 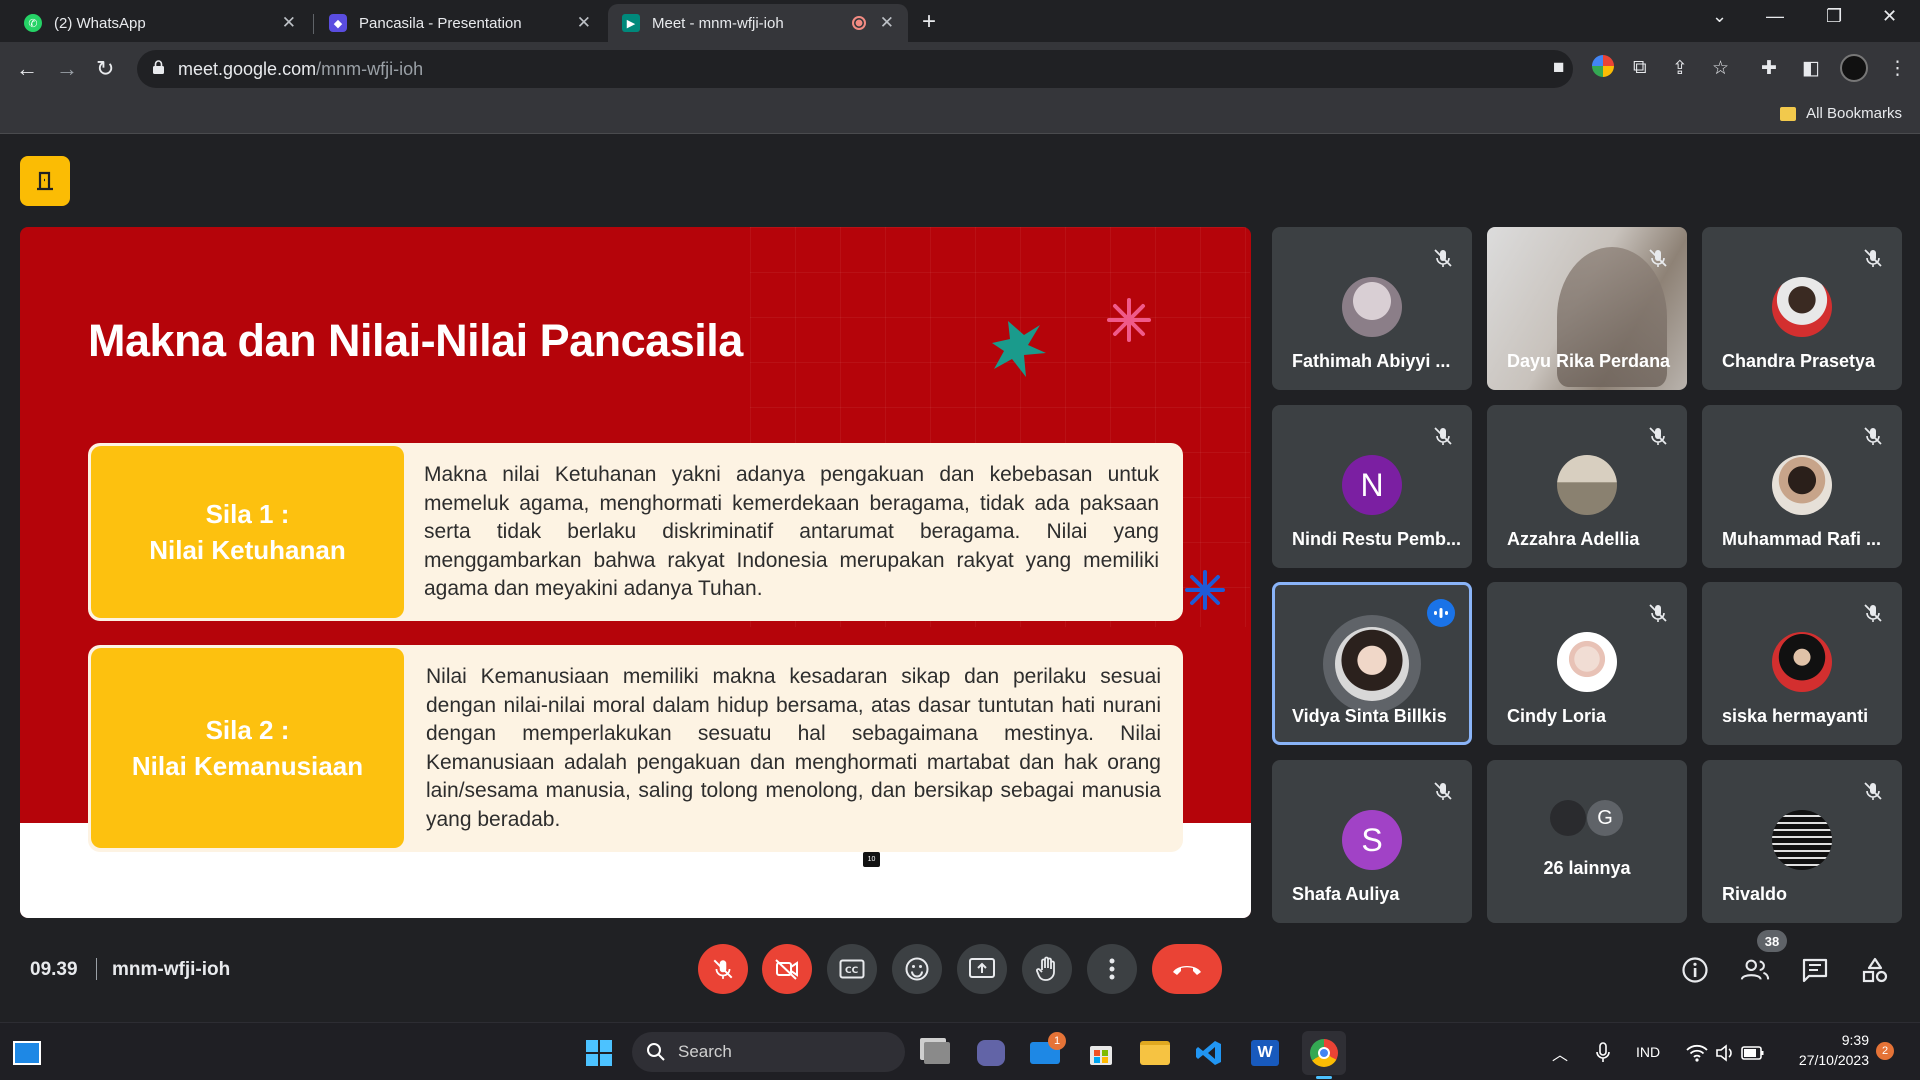 What do you see at coordinates (1795, 716) in the screenshot?
I see `participant-name: siska hermayanti` at bounding box center [1795, 716].